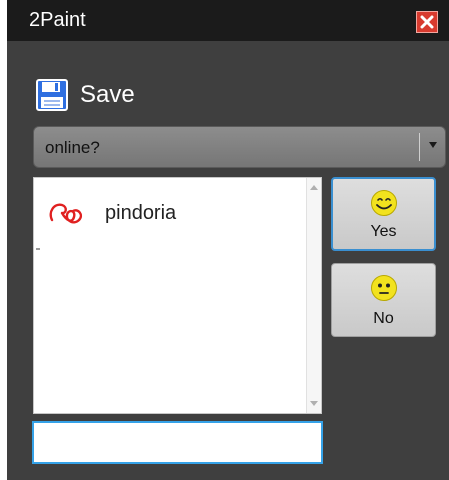 Image resolution: width=449 pixels, height=480 pixels. I want to click on close-icon, so click(427, 22).